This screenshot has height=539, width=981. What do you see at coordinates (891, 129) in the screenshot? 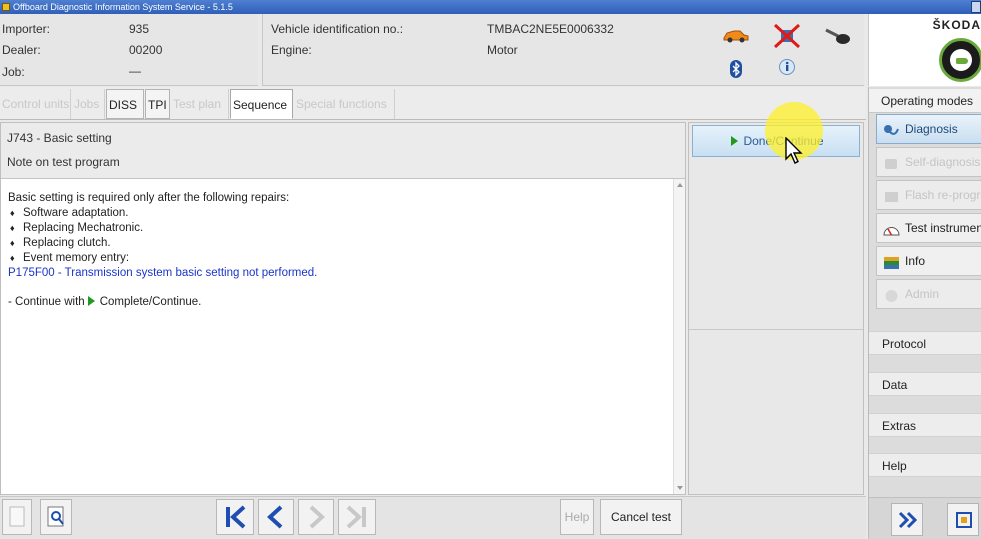
I see `stethoscope-icon` at bounding box center [891, 129].